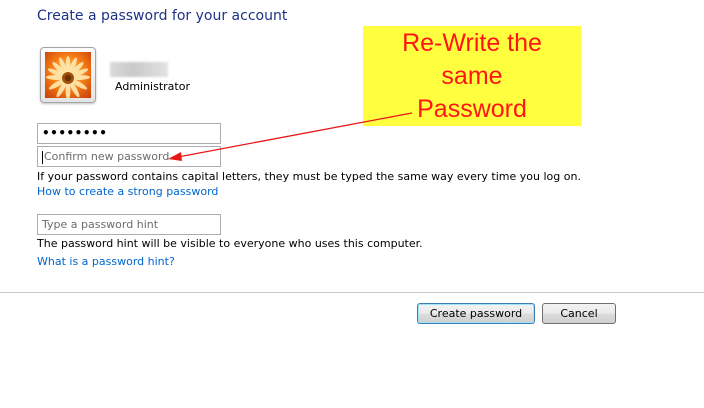 This screenshot has width=704, height=408. What do you see at coordinates (127, 191) in the screenshot?
I see `strong-password-link: How to create a strong password` at bounding box center [127, 191].